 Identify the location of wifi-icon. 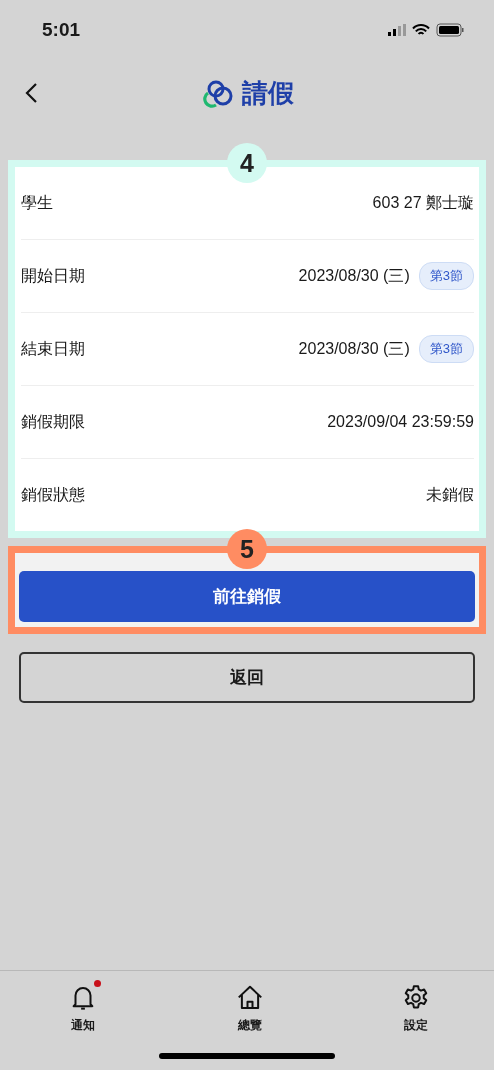
(421, 30).